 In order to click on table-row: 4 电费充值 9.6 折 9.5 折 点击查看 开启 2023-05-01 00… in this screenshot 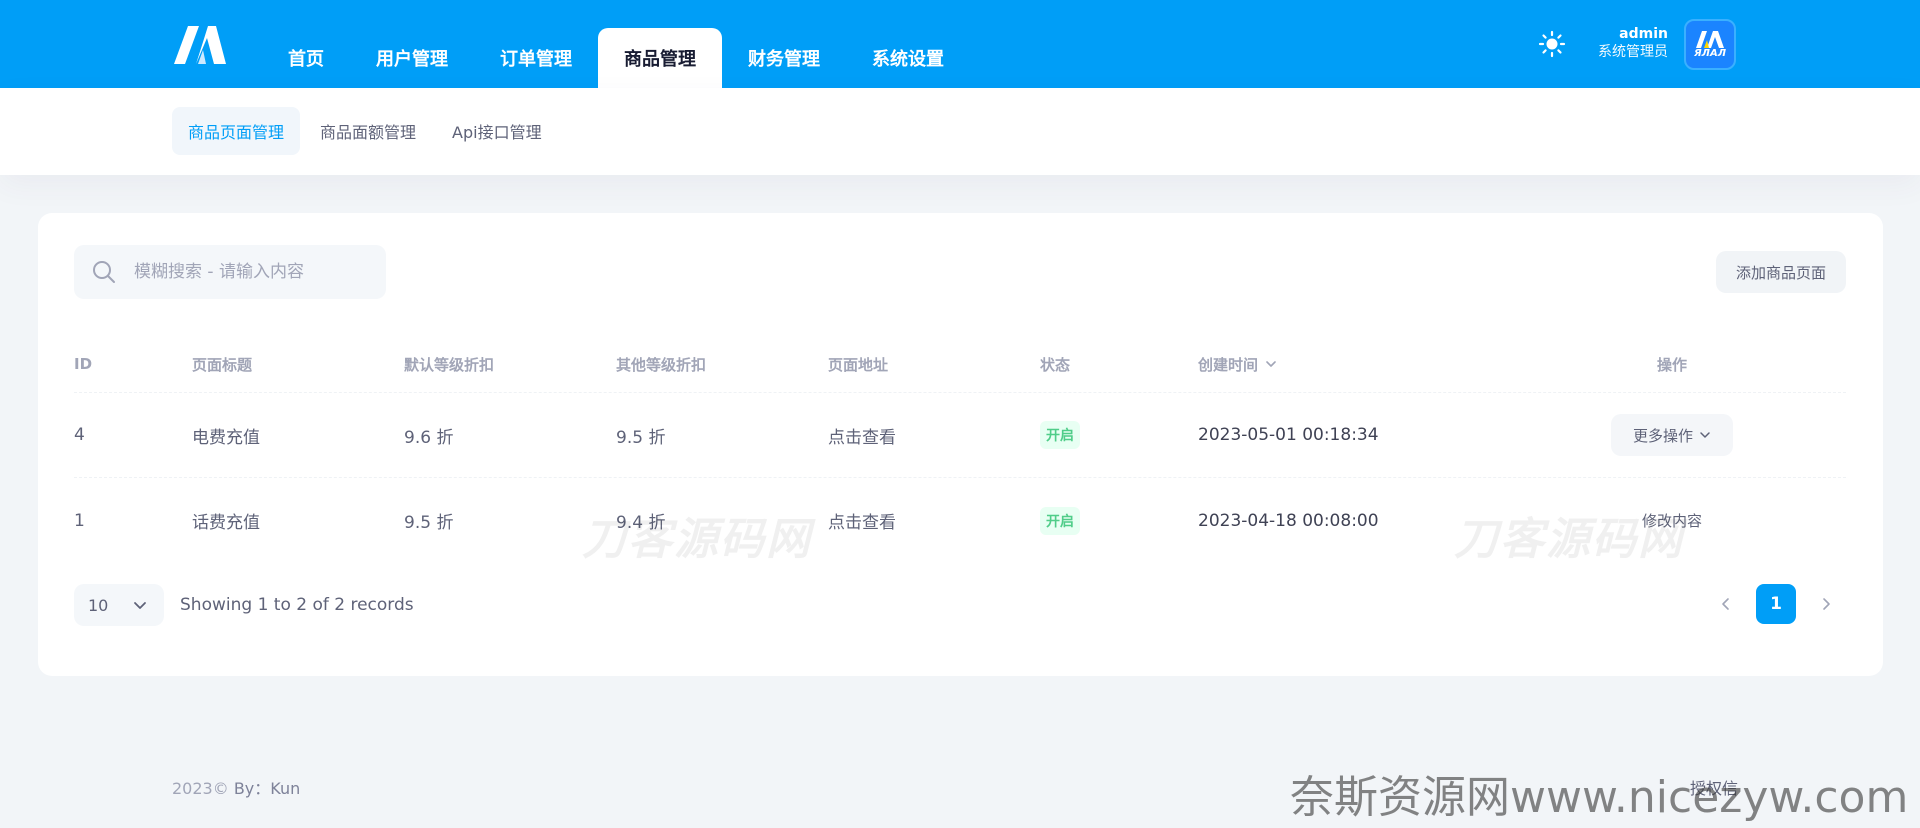, I will do `click(960, 435)`.